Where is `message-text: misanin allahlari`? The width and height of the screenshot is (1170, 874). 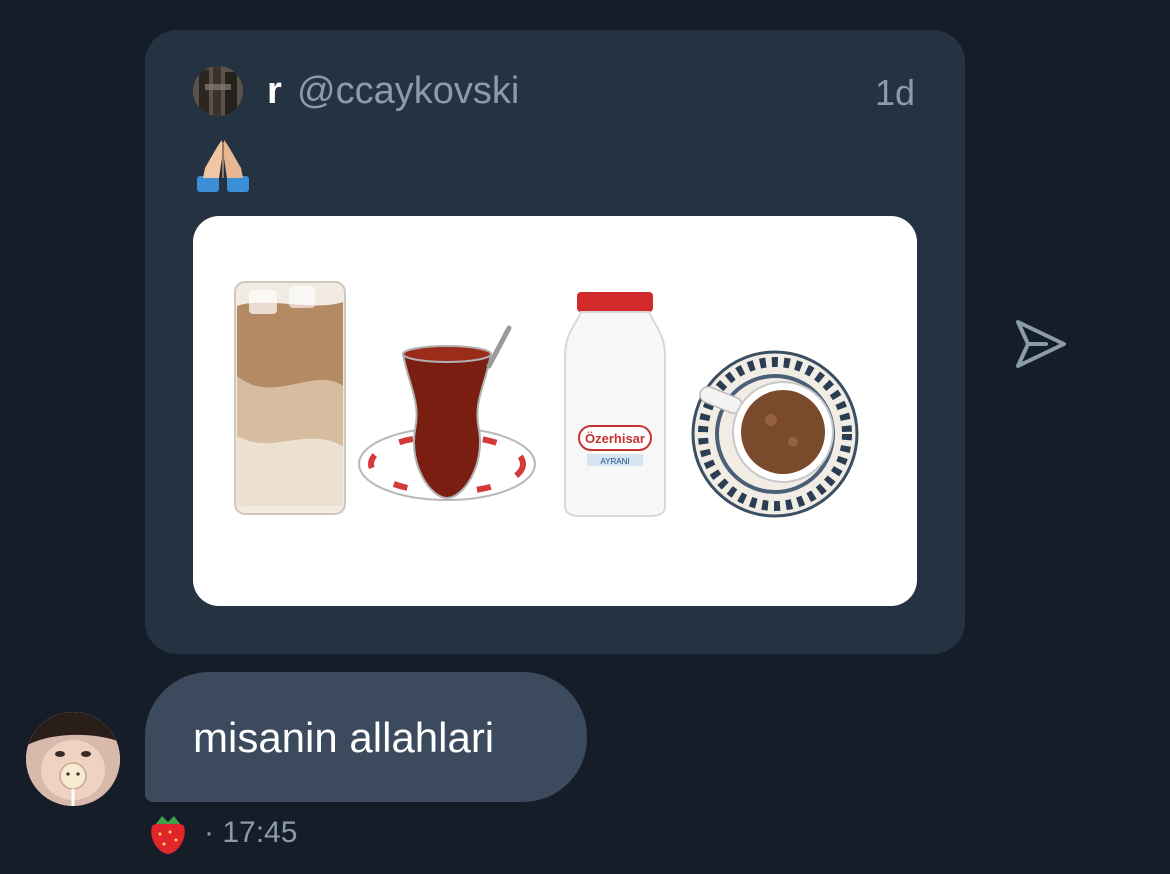
message-text: misanin allahlari is located at coordinates (344, 737).